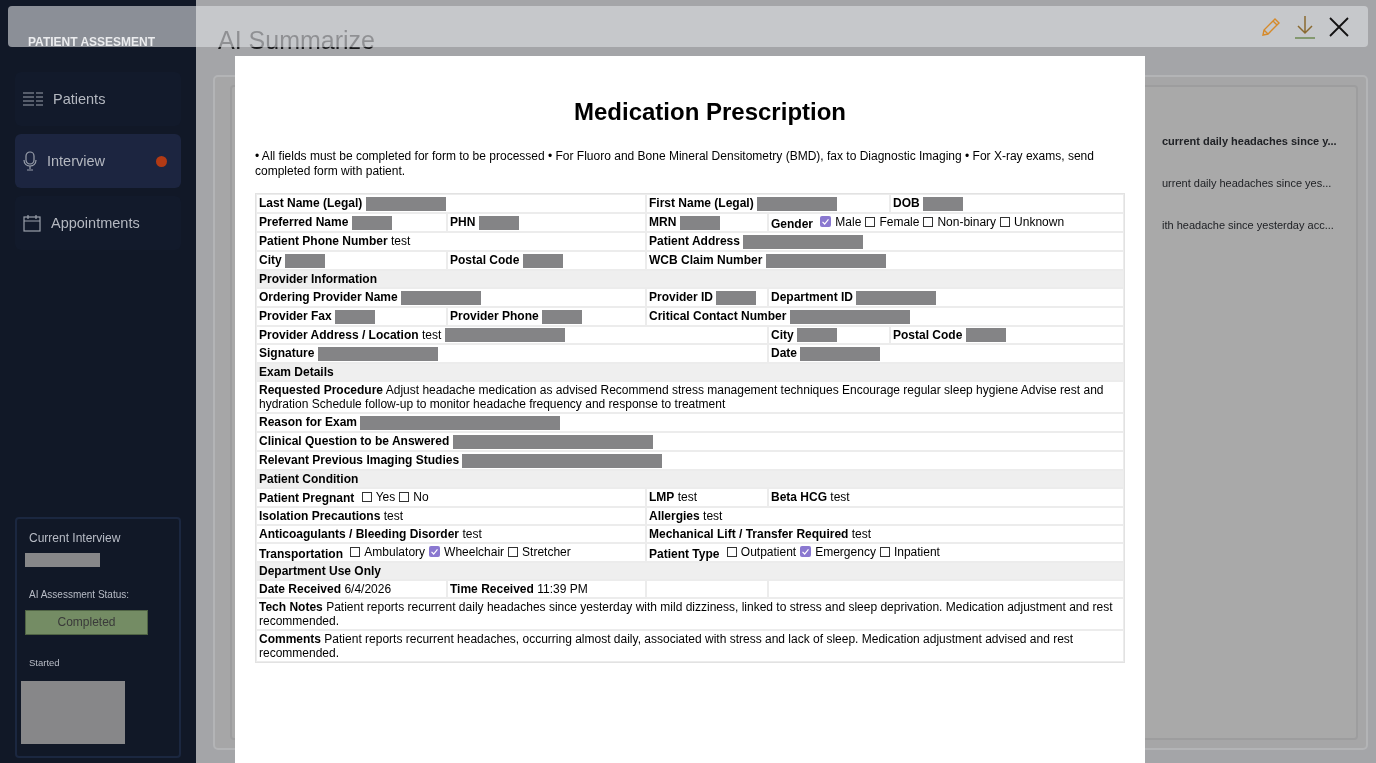 The width and height of the screenshot is (1376, 763). What do you see at coordinates (354, 441) in the screenshot?
I see `field-label: Clinical Question to be Answered` at bounding box center [354, 441].